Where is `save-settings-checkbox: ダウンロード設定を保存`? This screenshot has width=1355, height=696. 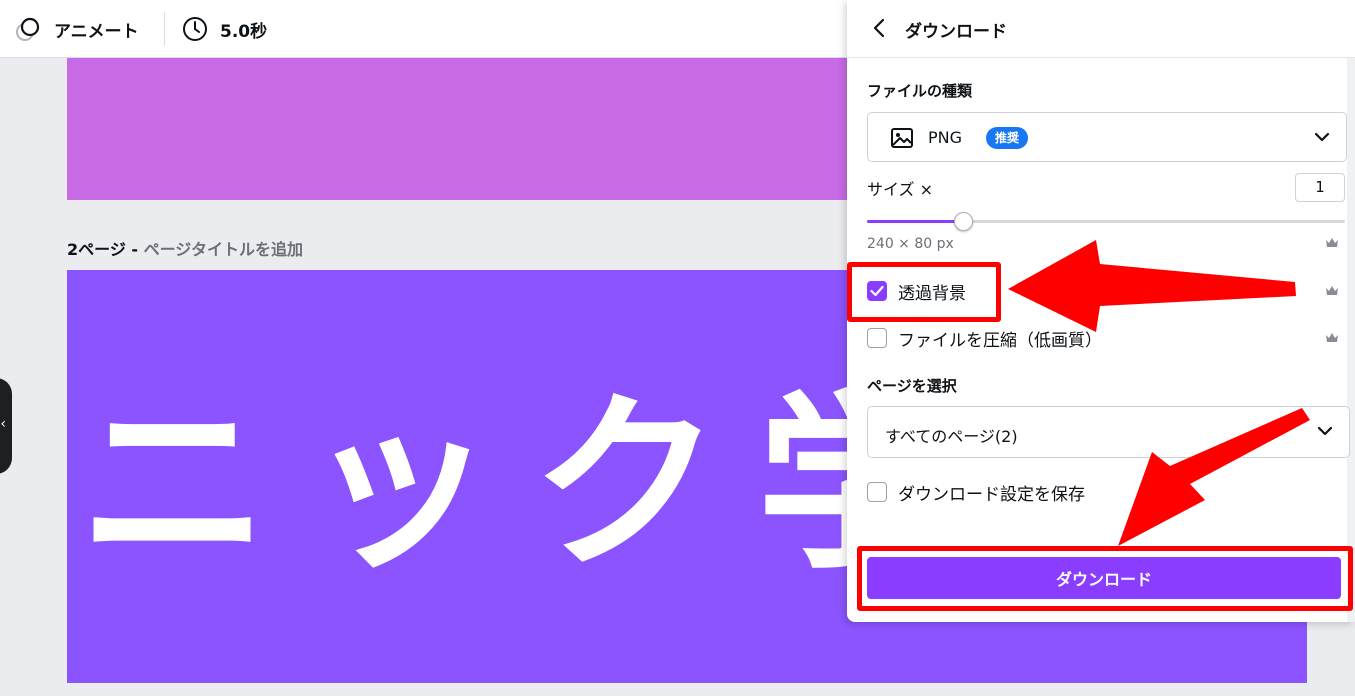
save-settings-checkbox: ダウンロード設定を保存 is located at coordinates (976, 492).